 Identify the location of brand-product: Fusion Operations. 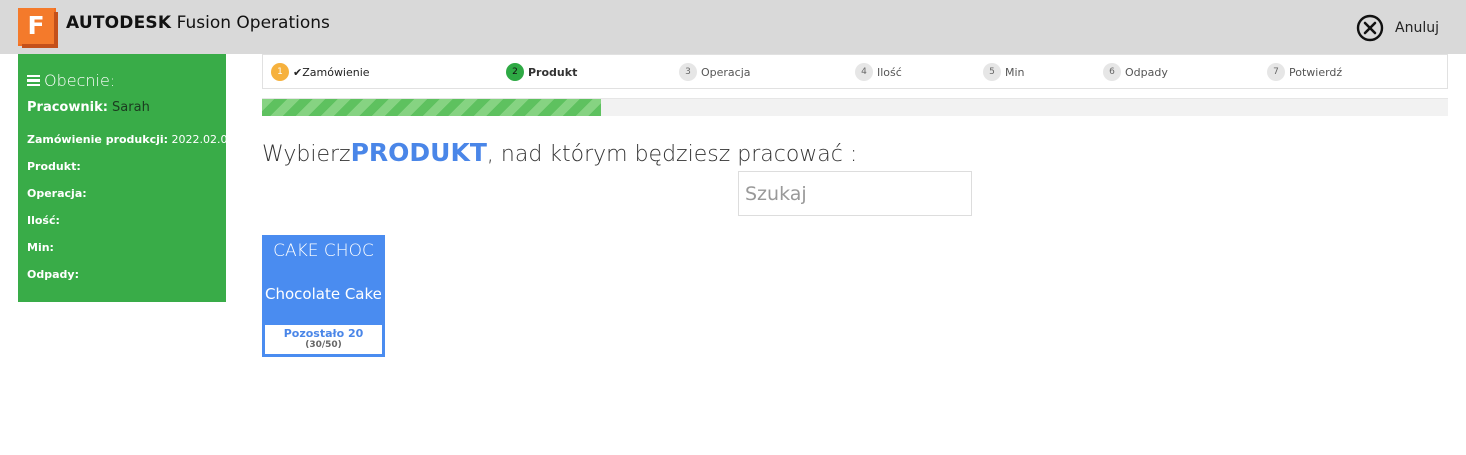
(250, 23).